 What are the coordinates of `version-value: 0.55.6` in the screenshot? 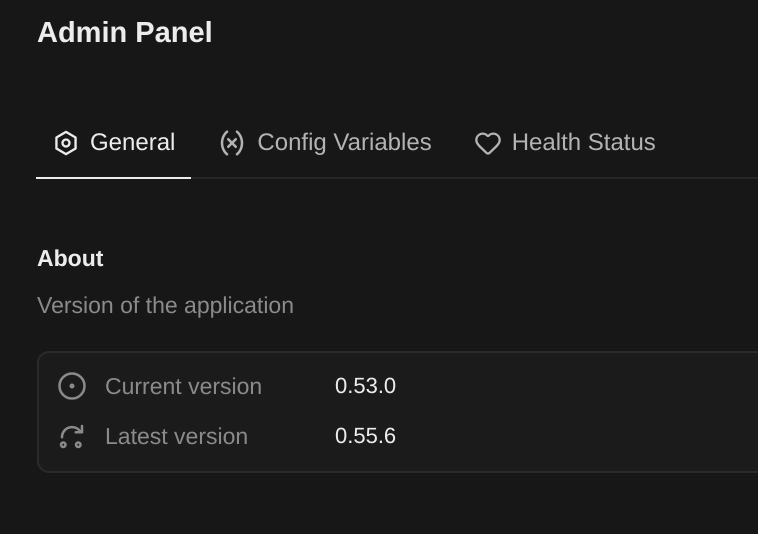 It's located at (365, 436).